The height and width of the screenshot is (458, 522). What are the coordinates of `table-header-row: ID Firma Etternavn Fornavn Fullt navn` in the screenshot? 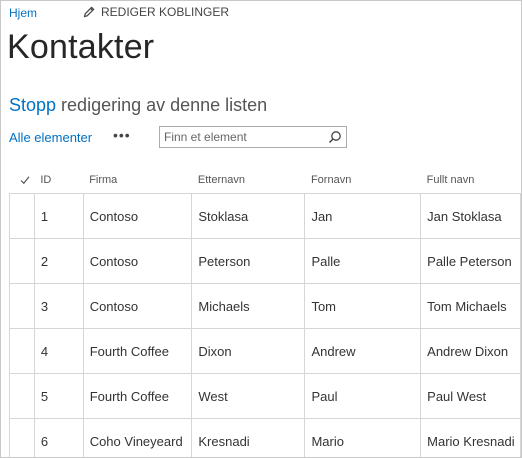 It's located at (265, 180).